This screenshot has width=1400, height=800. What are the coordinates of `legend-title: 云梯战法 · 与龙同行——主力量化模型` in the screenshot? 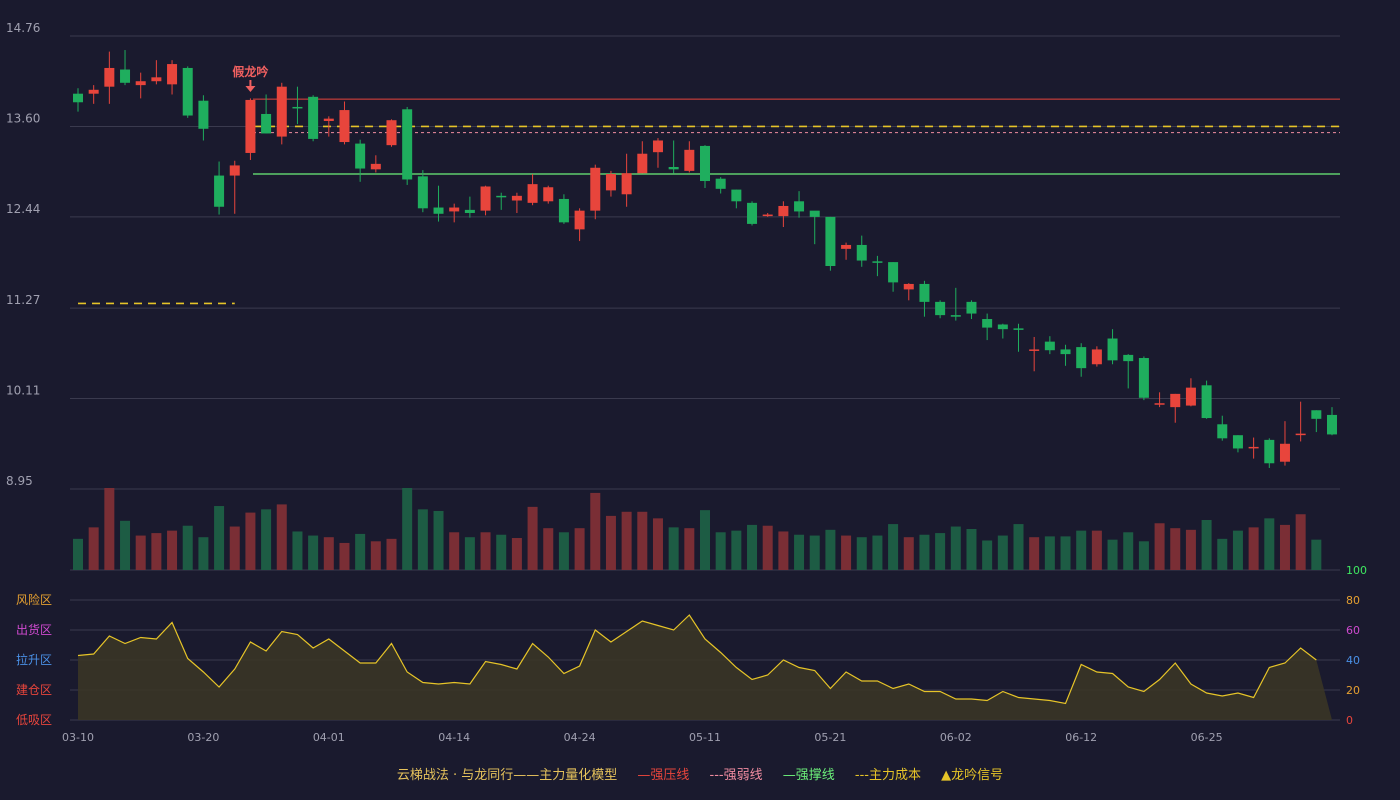 It's located at (507, 775).